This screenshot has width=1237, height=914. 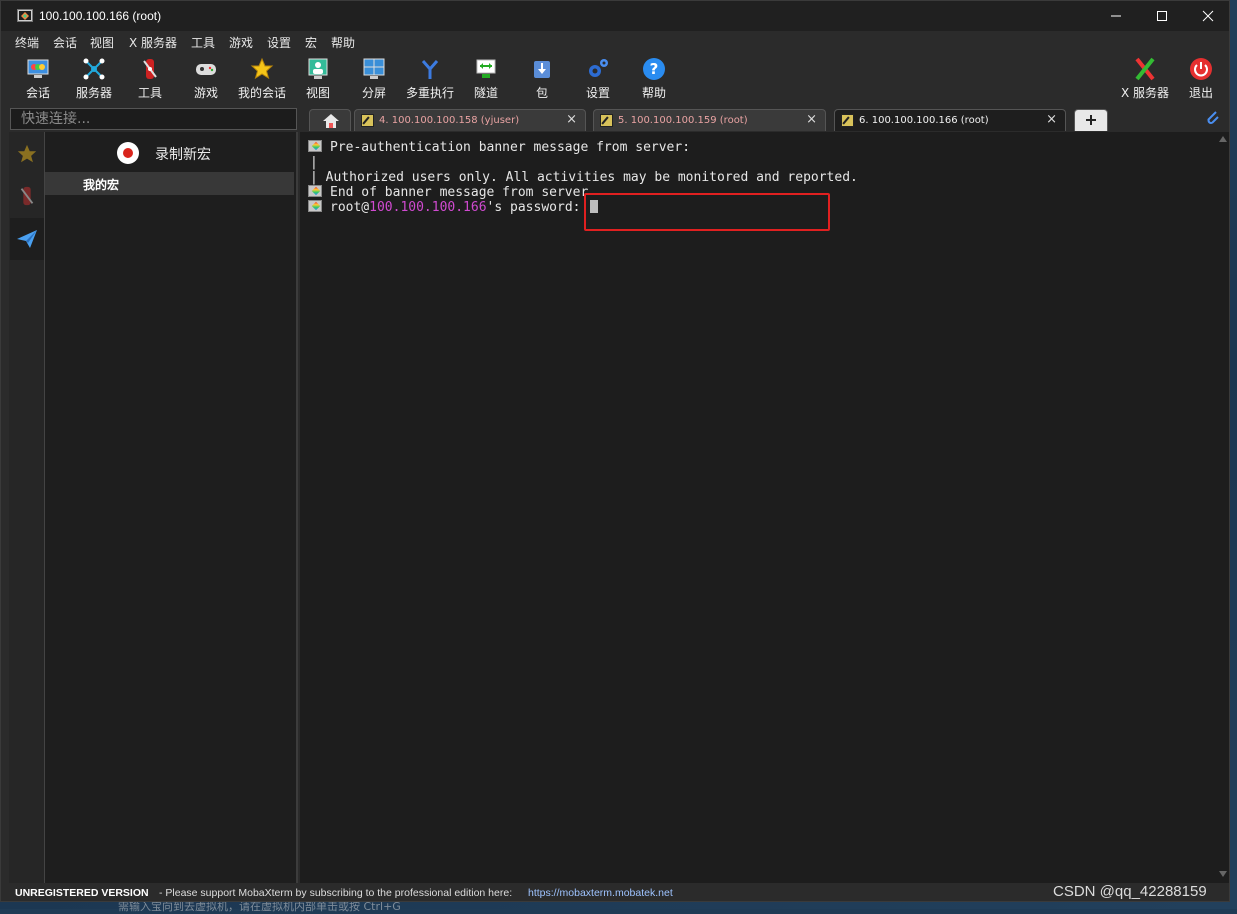 What do you see at coordinates (1130, 891) in the screenshot?
I see `csdn-watermark: CSDN @qq_42288159` at bounding box center [1130, 891].